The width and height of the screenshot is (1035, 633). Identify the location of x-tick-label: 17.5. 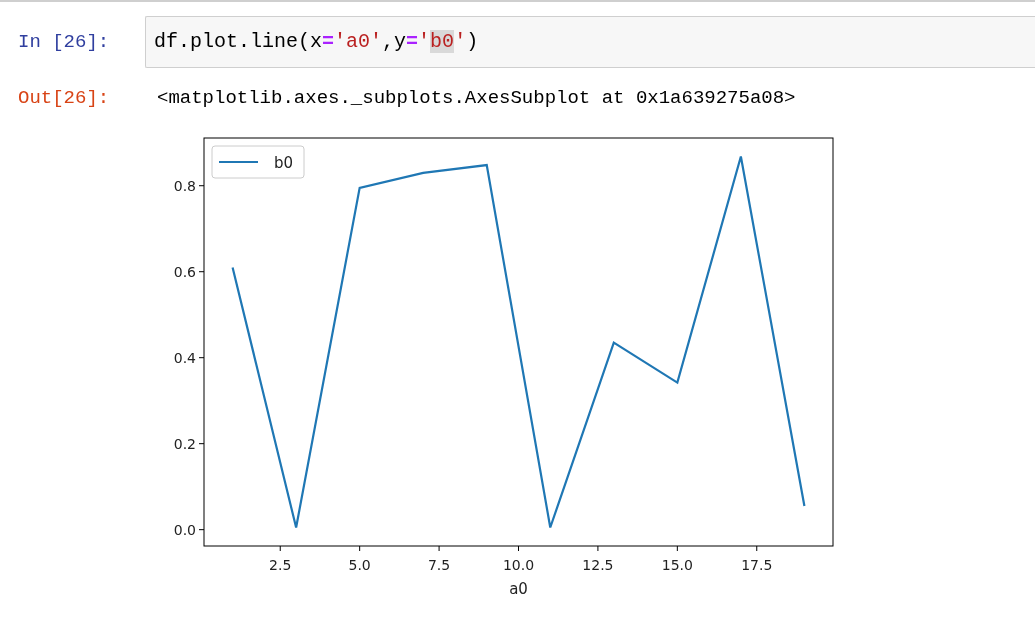
(757, 564).